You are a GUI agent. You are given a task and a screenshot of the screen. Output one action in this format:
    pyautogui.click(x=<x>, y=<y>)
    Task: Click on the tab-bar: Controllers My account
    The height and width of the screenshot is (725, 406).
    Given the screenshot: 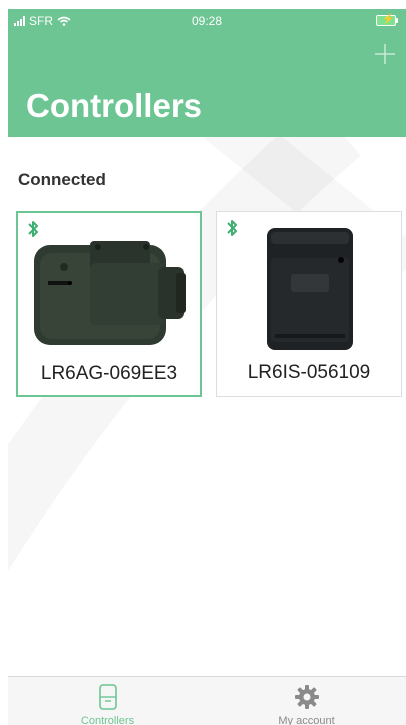 What is the action you would take?
    pyautogui.click(x=207, y=700)
    